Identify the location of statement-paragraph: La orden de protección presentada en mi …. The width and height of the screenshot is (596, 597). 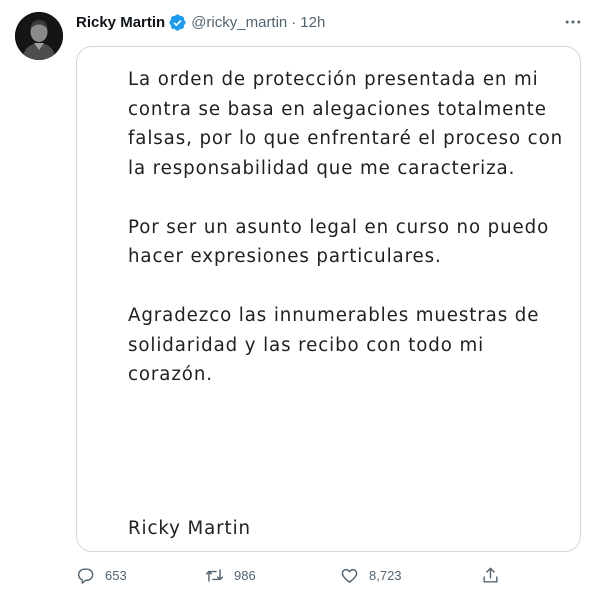
(346, 124).